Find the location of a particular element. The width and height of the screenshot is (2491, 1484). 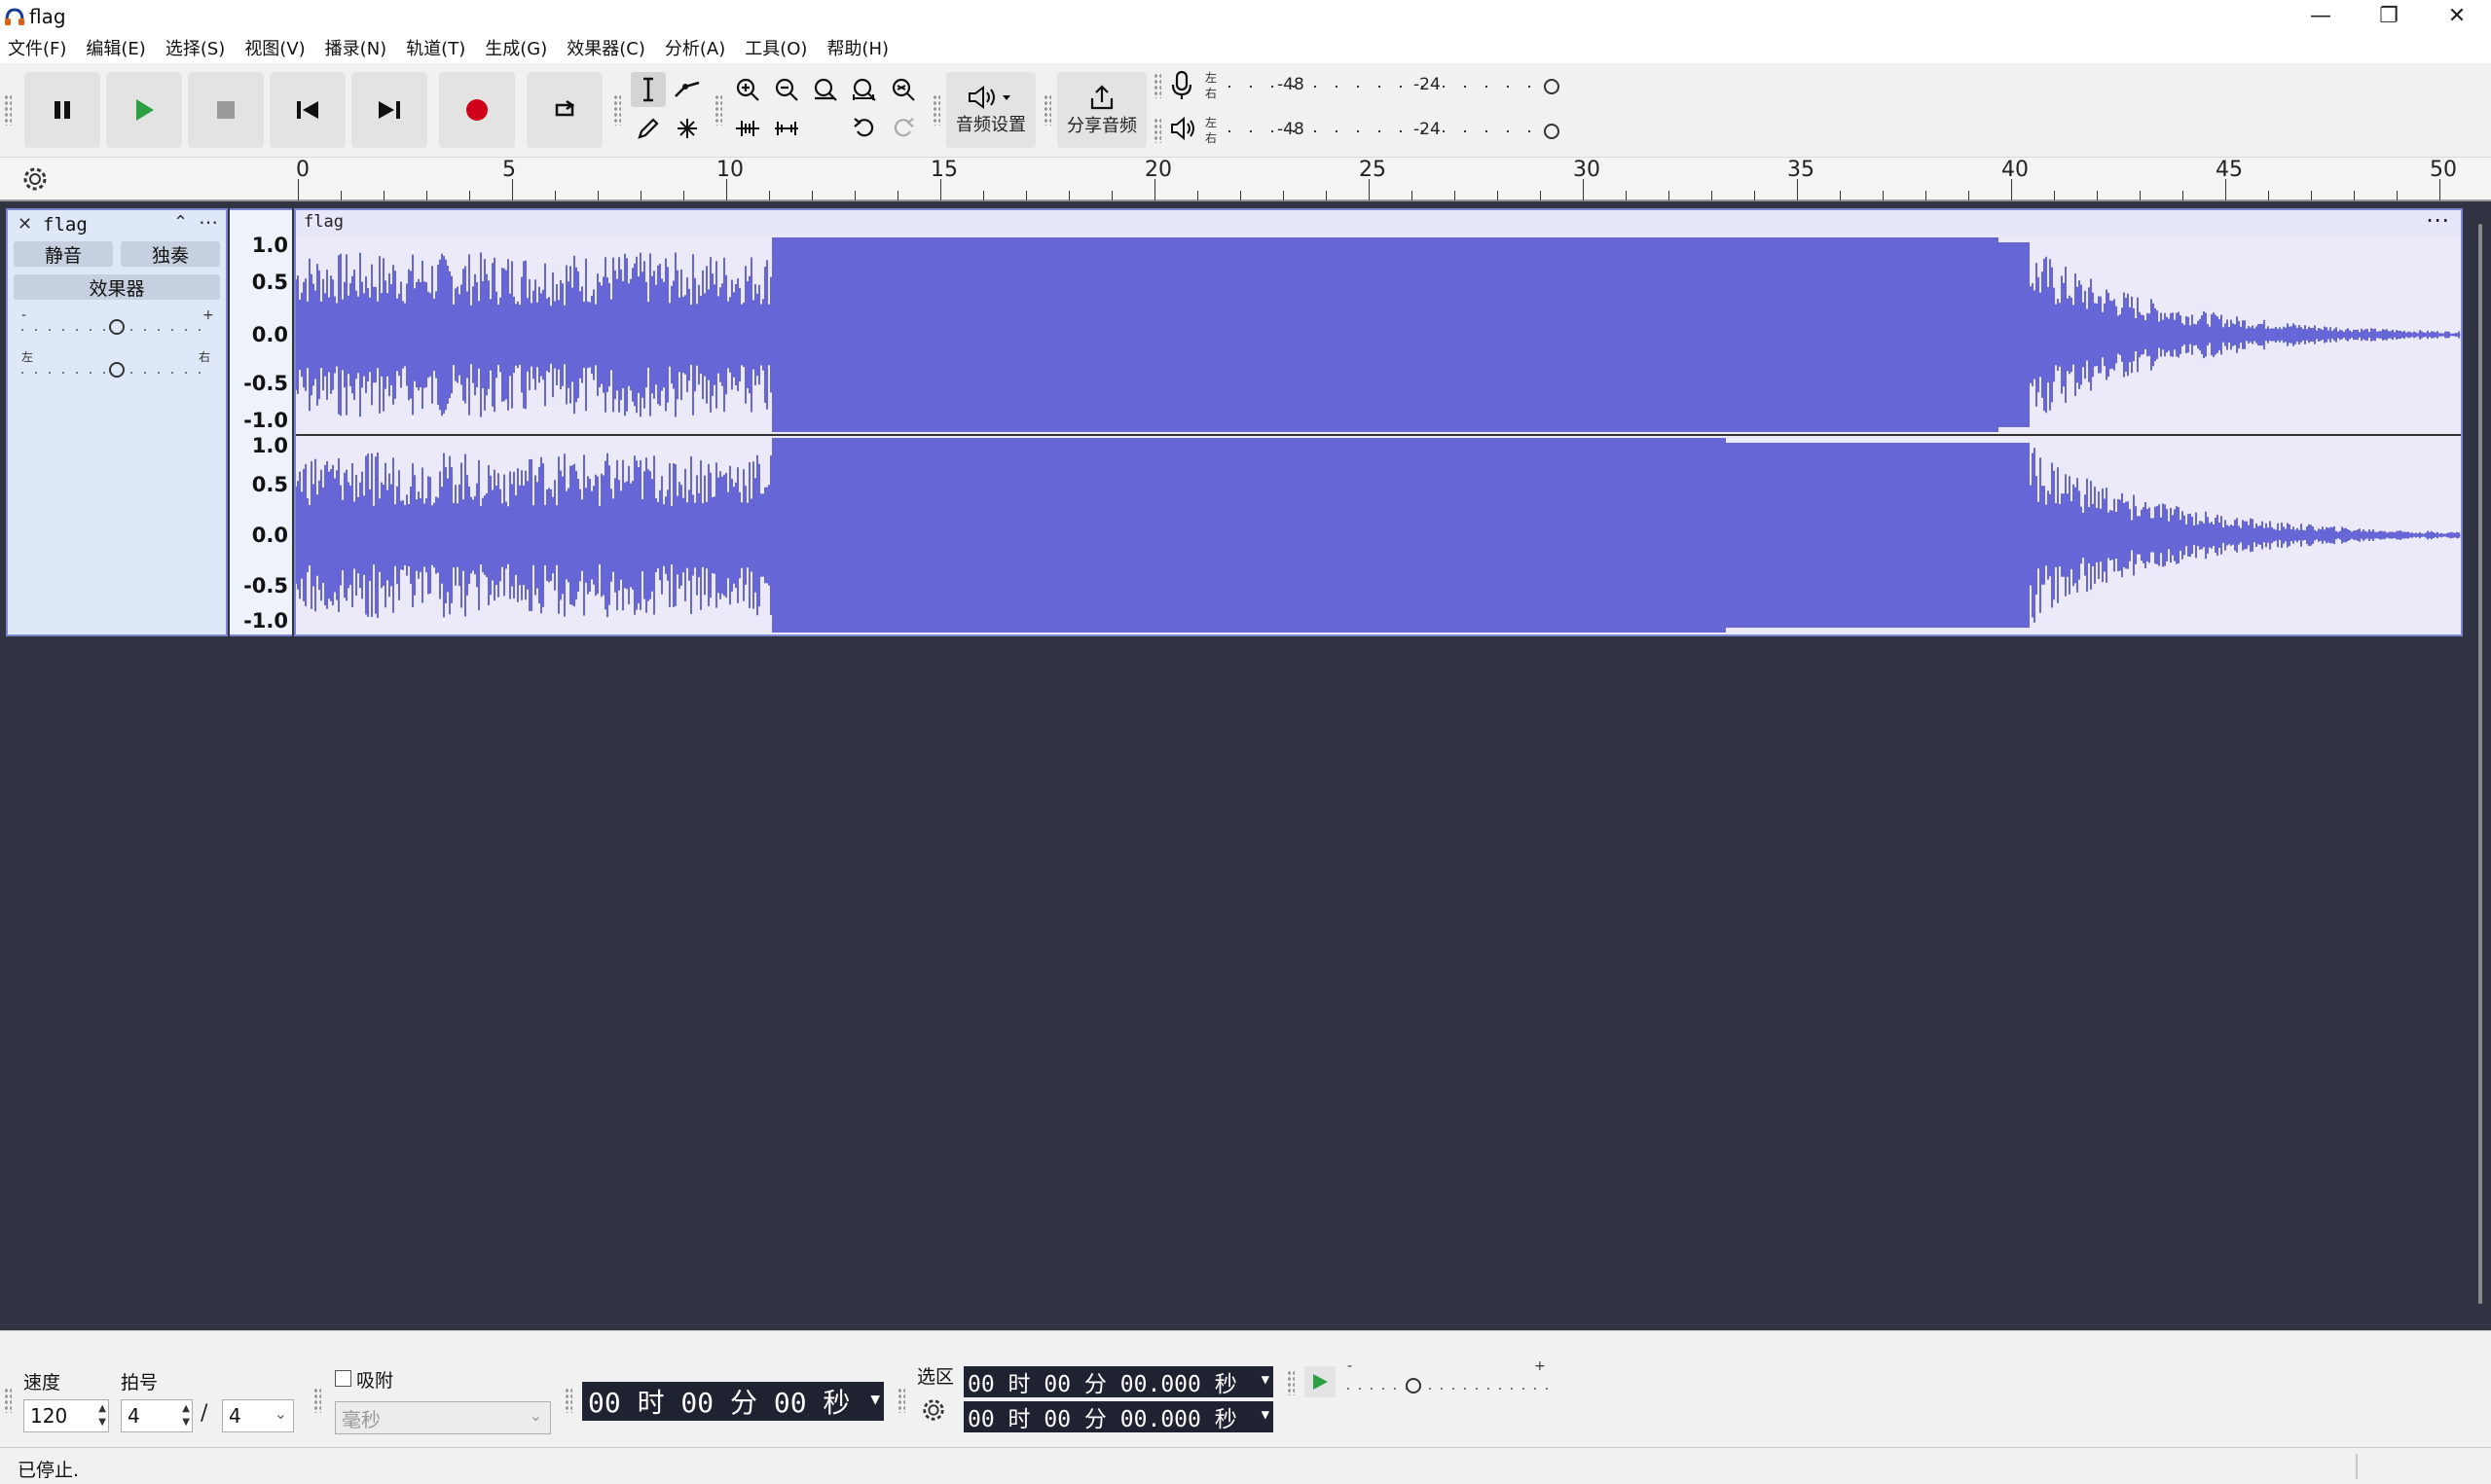

fit-project-button is located at coordinates (864, 89).